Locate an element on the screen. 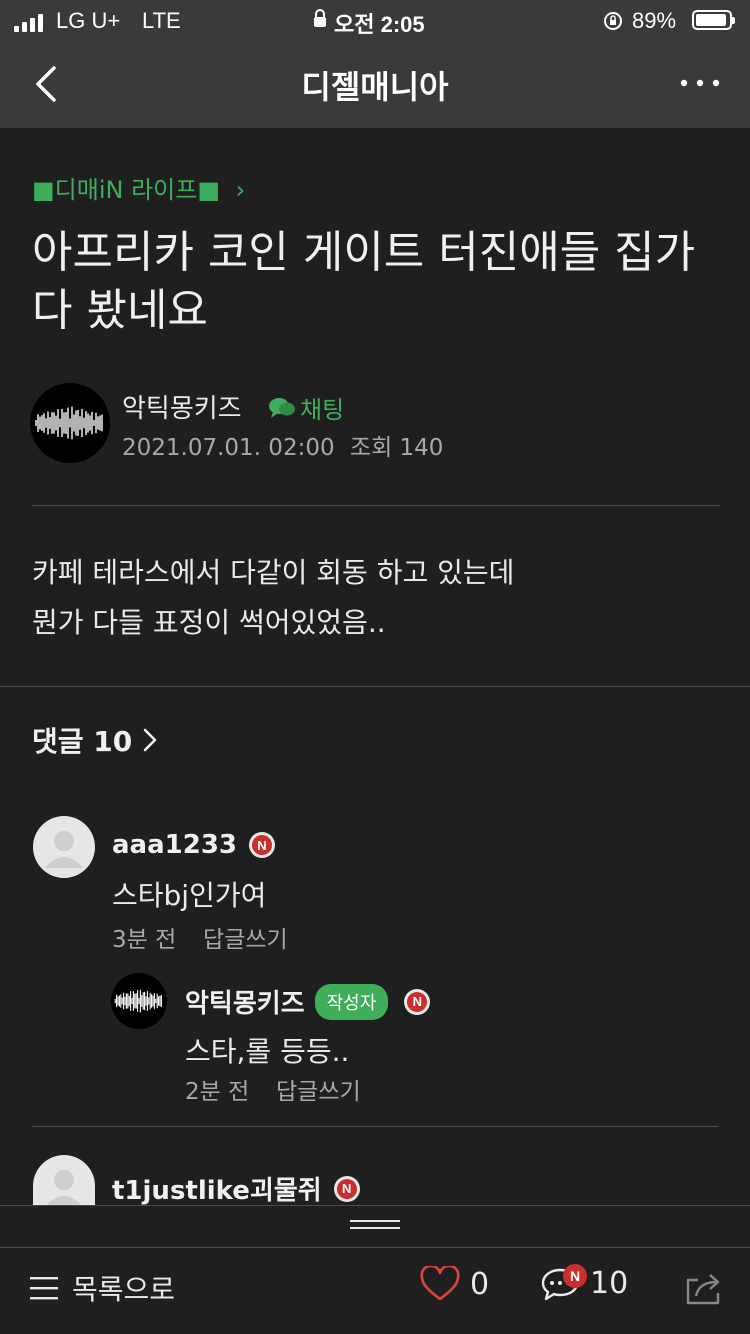  body-line: 뭔가 다들 표정이 썩어있었음.. is located at coordinates (209, 622).